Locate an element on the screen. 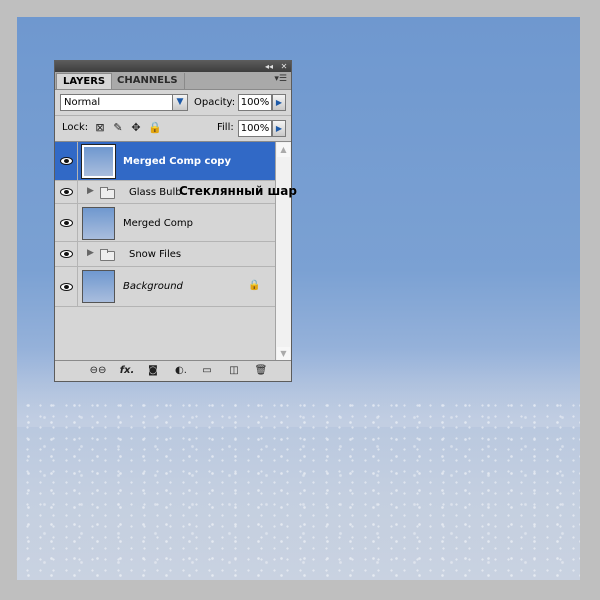 This screenshot has height=600, width=600. fill-slider-button: ▶ is located at coordinates (279, 128).